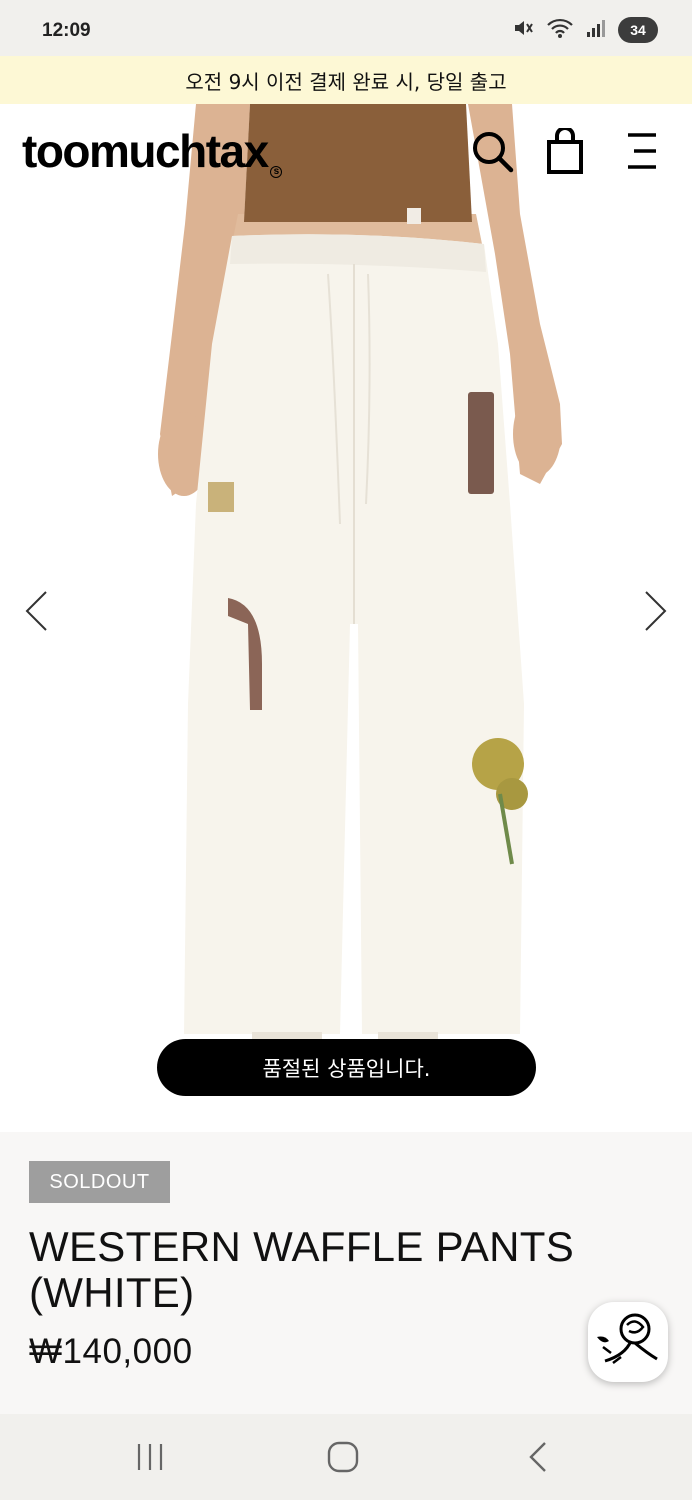 Image resolution: width=692 pixels, height=1500 pixels. I want to click on menu-icon, so click(642, 153).